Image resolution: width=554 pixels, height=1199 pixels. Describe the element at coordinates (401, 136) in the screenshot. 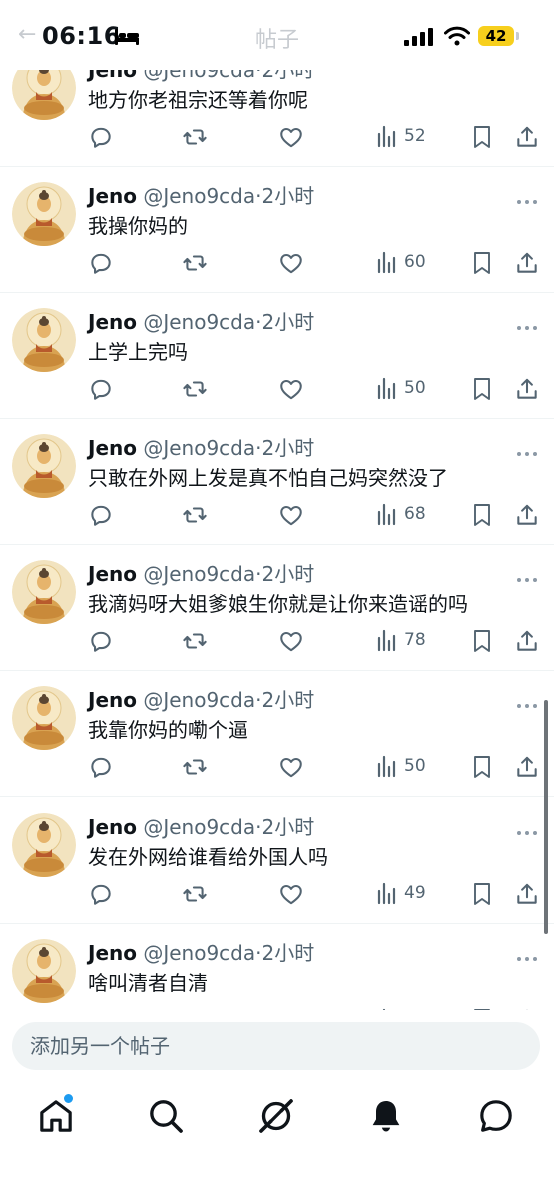

I see `views-stat: 52` at that location.